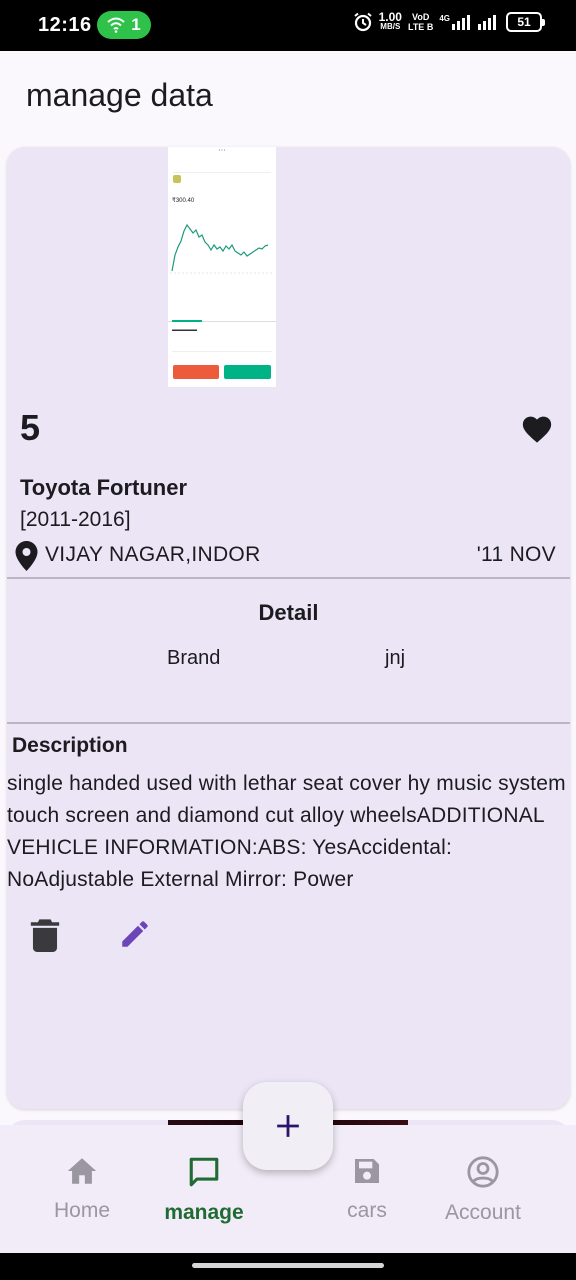 The height and width of the screenshot is (1280, 576). What do you see at coordinates (222, 167) in the screenshot?
I see `thumbnail-header` at bounding box center [222, 167].